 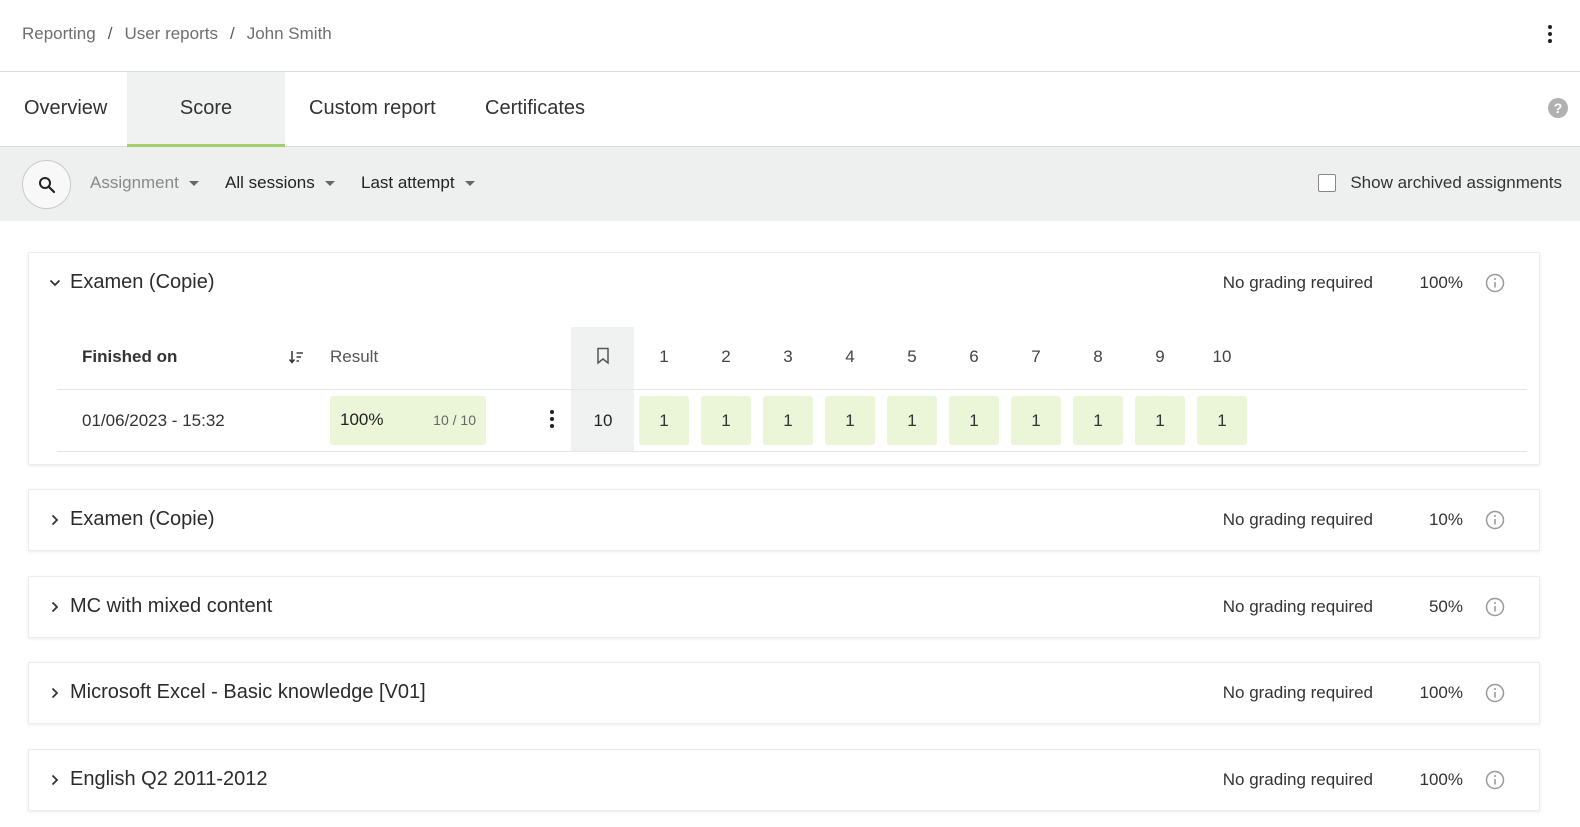 What do you see at coordinates (726, 356) in the screenshot?
I see `question-number: 2` at bounding box center [726, 356].